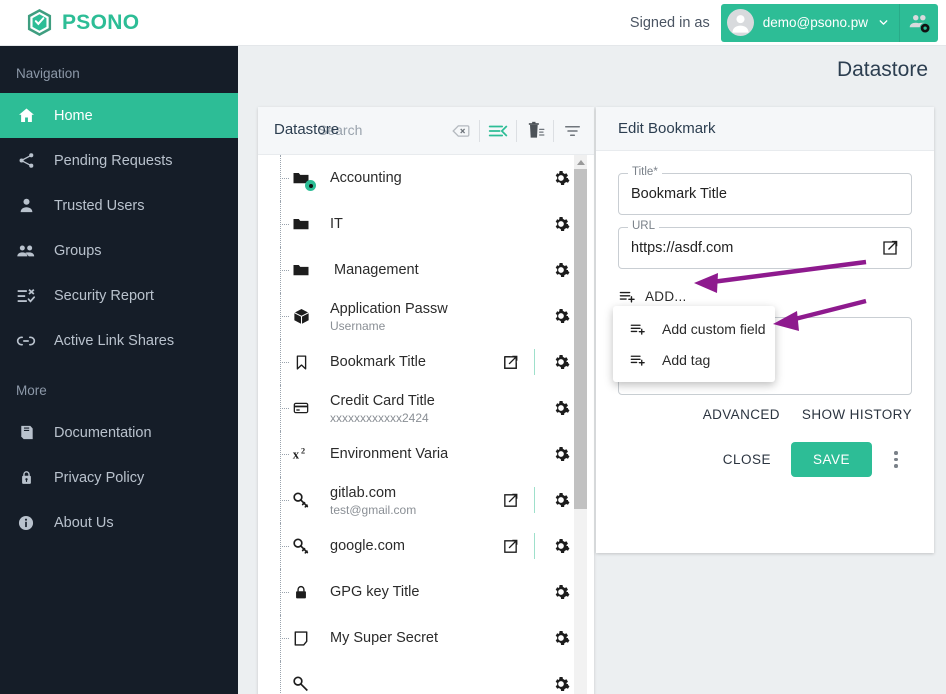  I want to click on bookmark-icon, so click(301, 362).